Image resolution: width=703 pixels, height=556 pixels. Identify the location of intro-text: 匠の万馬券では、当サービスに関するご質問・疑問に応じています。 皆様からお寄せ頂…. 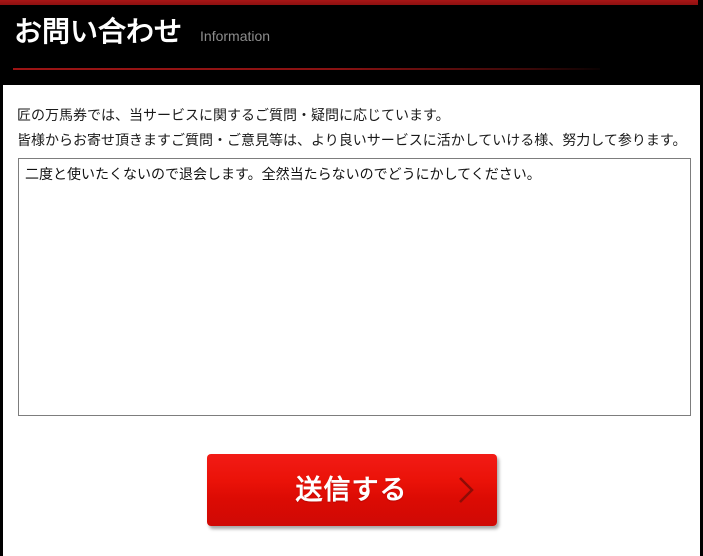
(351, 119).